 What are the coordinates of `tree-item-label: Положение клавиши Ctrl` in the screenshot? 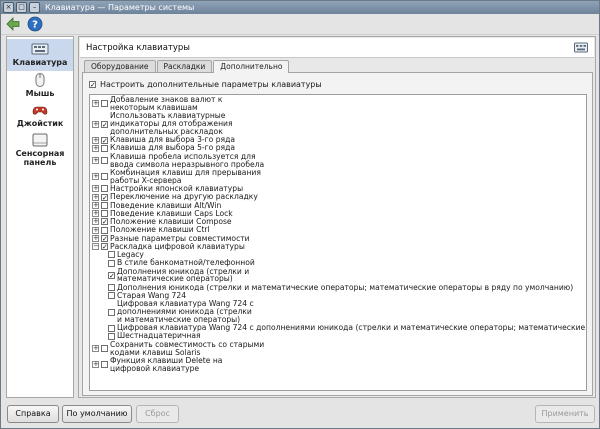 It's located at (160, 230).